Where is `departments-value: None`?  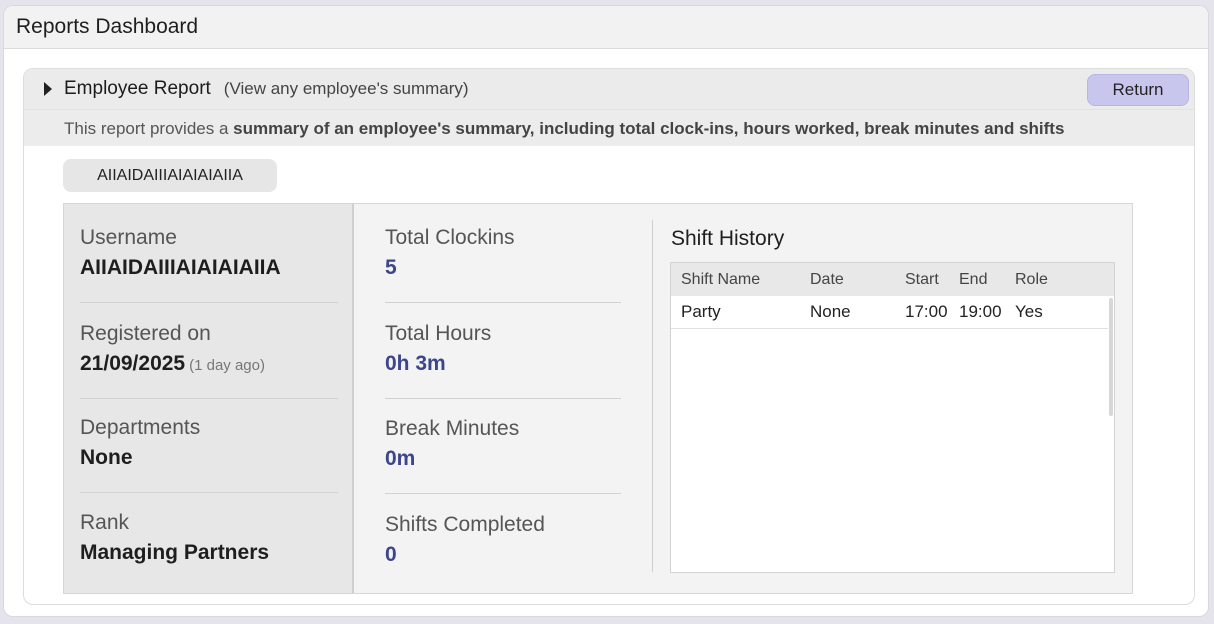
departments-value: None is located at coordinates (106, 457).